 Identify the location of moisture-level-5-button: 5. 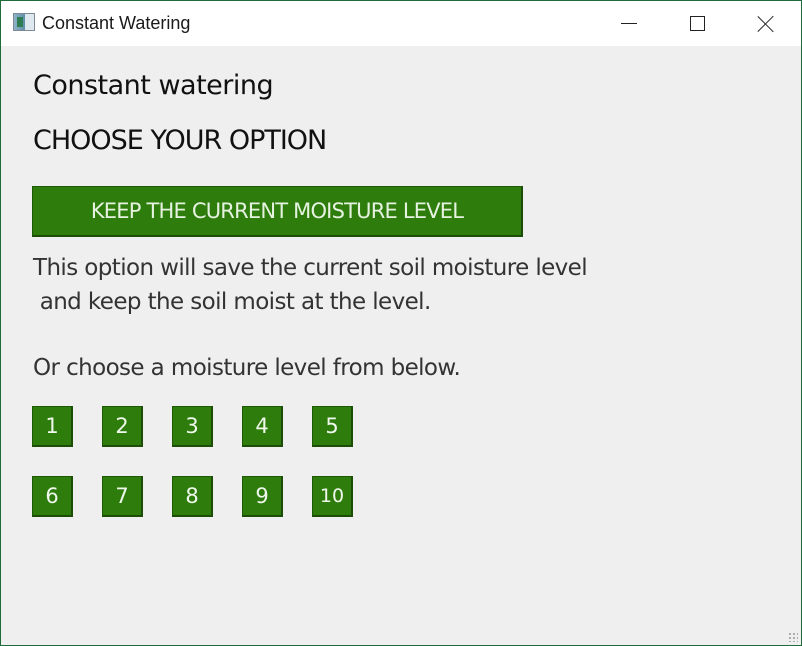
(332, 426).